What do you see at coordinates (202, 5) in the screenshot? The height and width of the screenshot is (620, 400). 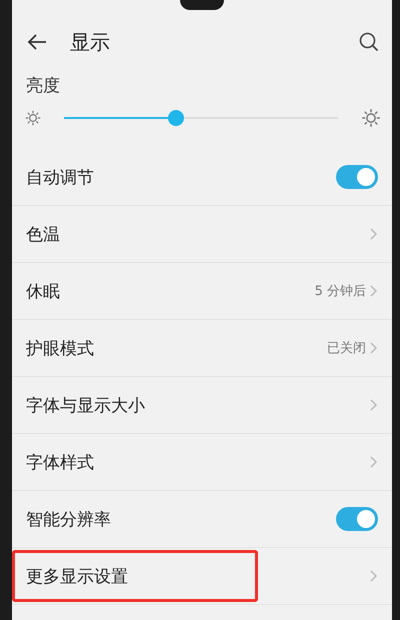 I see `camera-notch` at bounding box center [202, 5].